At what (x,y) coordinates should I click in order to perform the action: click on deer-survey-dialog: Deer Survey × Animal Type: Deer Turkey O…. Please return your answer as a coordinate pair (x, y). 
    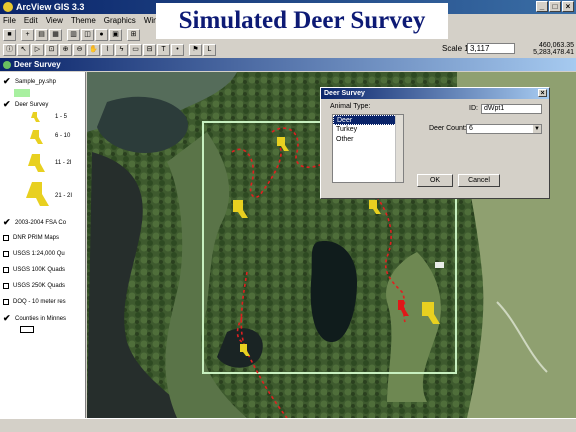
    Looking at the image, I should click on (435, 143).